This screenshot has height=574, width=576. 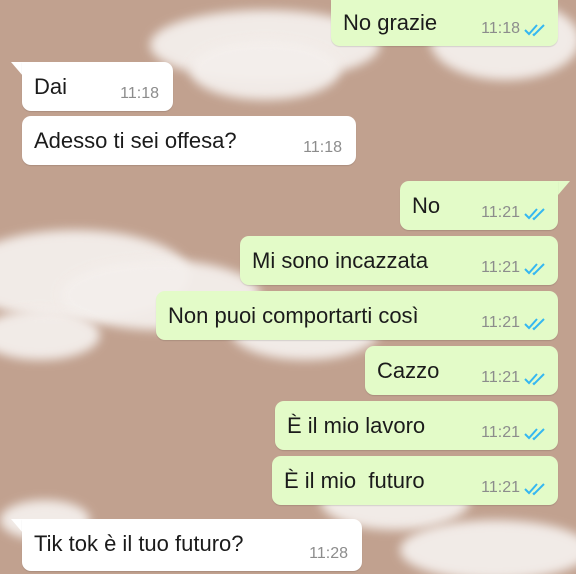 What do you see at coordinates (340, 260) in the screenshot?
I see `message-text: Mi sono incazzata` at bounding box center [340, 260].